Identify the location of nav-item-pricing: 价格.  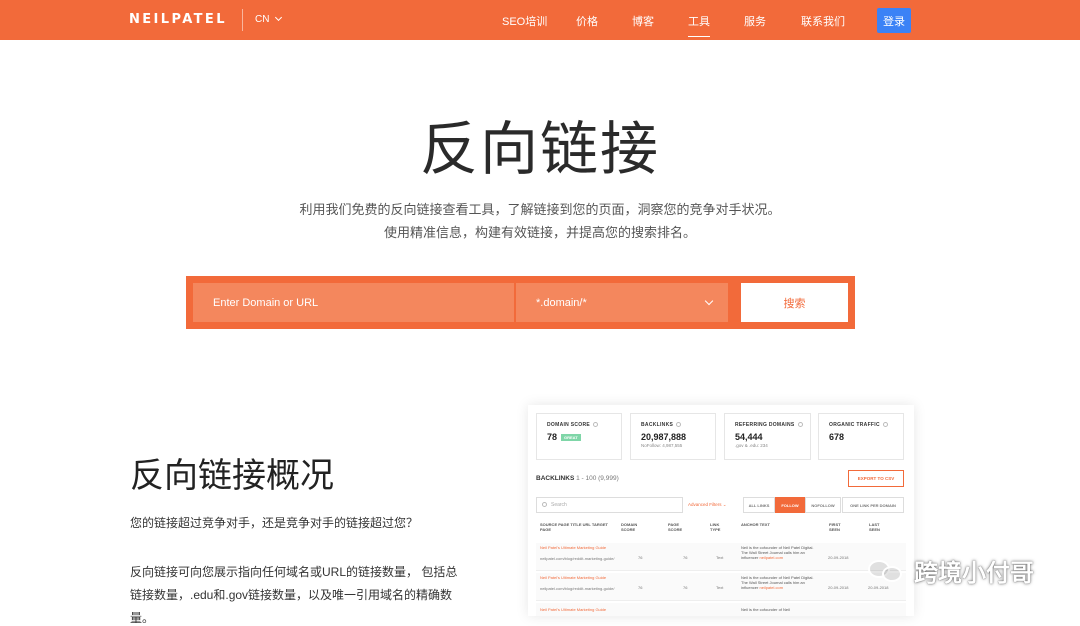
(587, 21).